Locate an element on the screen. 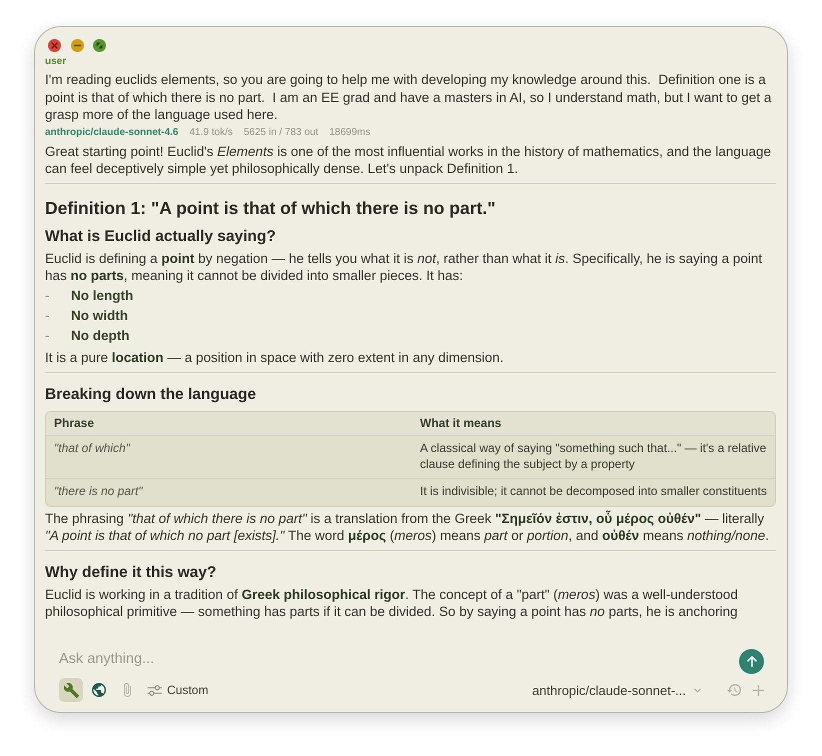 The width and height of the screenshot is (822, 756). plus-icon is located at coordinates (758, 690).